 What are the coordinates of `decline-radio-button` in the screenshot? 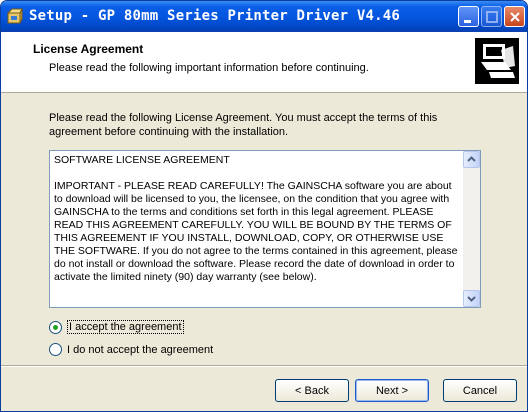 It's located at (55, 349).